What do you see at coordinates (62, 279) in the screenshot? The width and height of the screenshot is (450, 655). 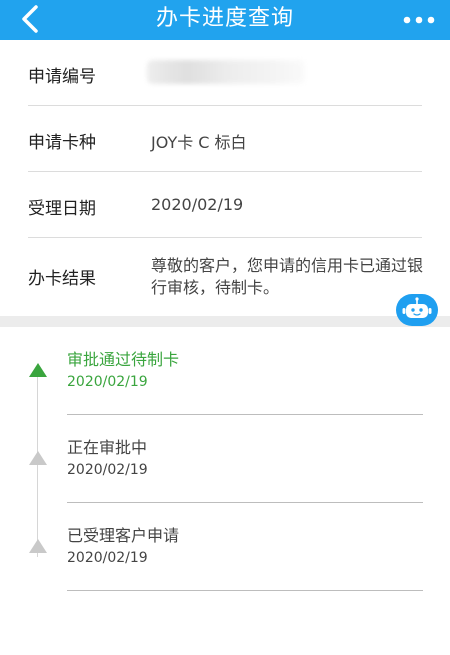 I see `info-label: 办卡结果` at bounding box center [62, 279].